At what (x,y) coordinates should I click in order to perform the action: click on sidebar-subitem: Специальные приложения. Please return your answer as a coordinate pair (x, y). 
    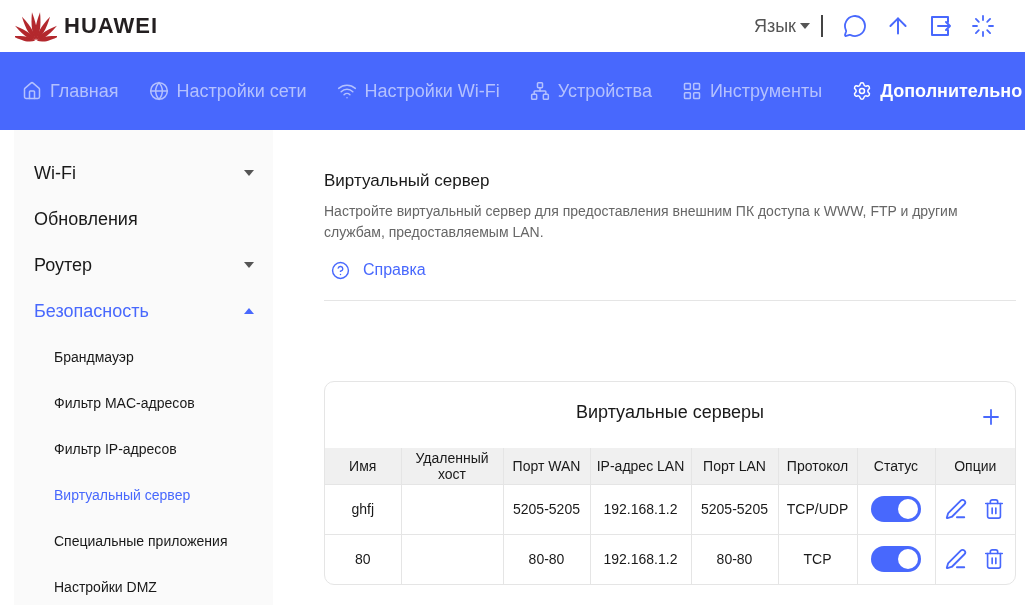
    Looking at the image, I should click on (143, 541).